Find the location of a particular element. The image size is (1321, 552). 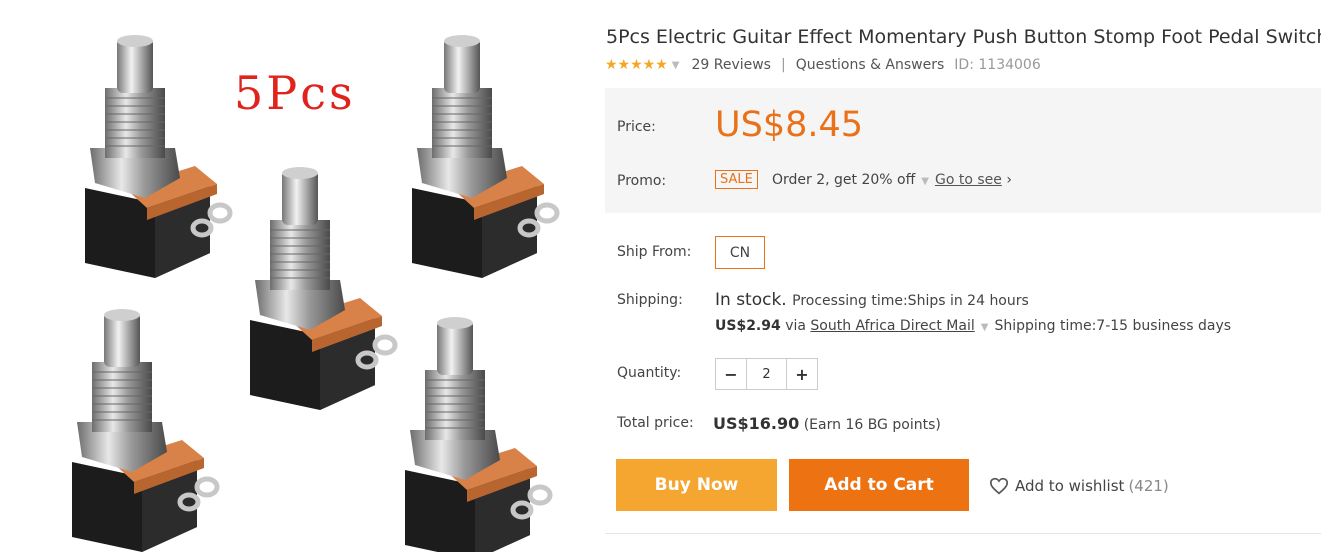

promo-text: Order 2, get 20% off is located at coordinates (844, 180).